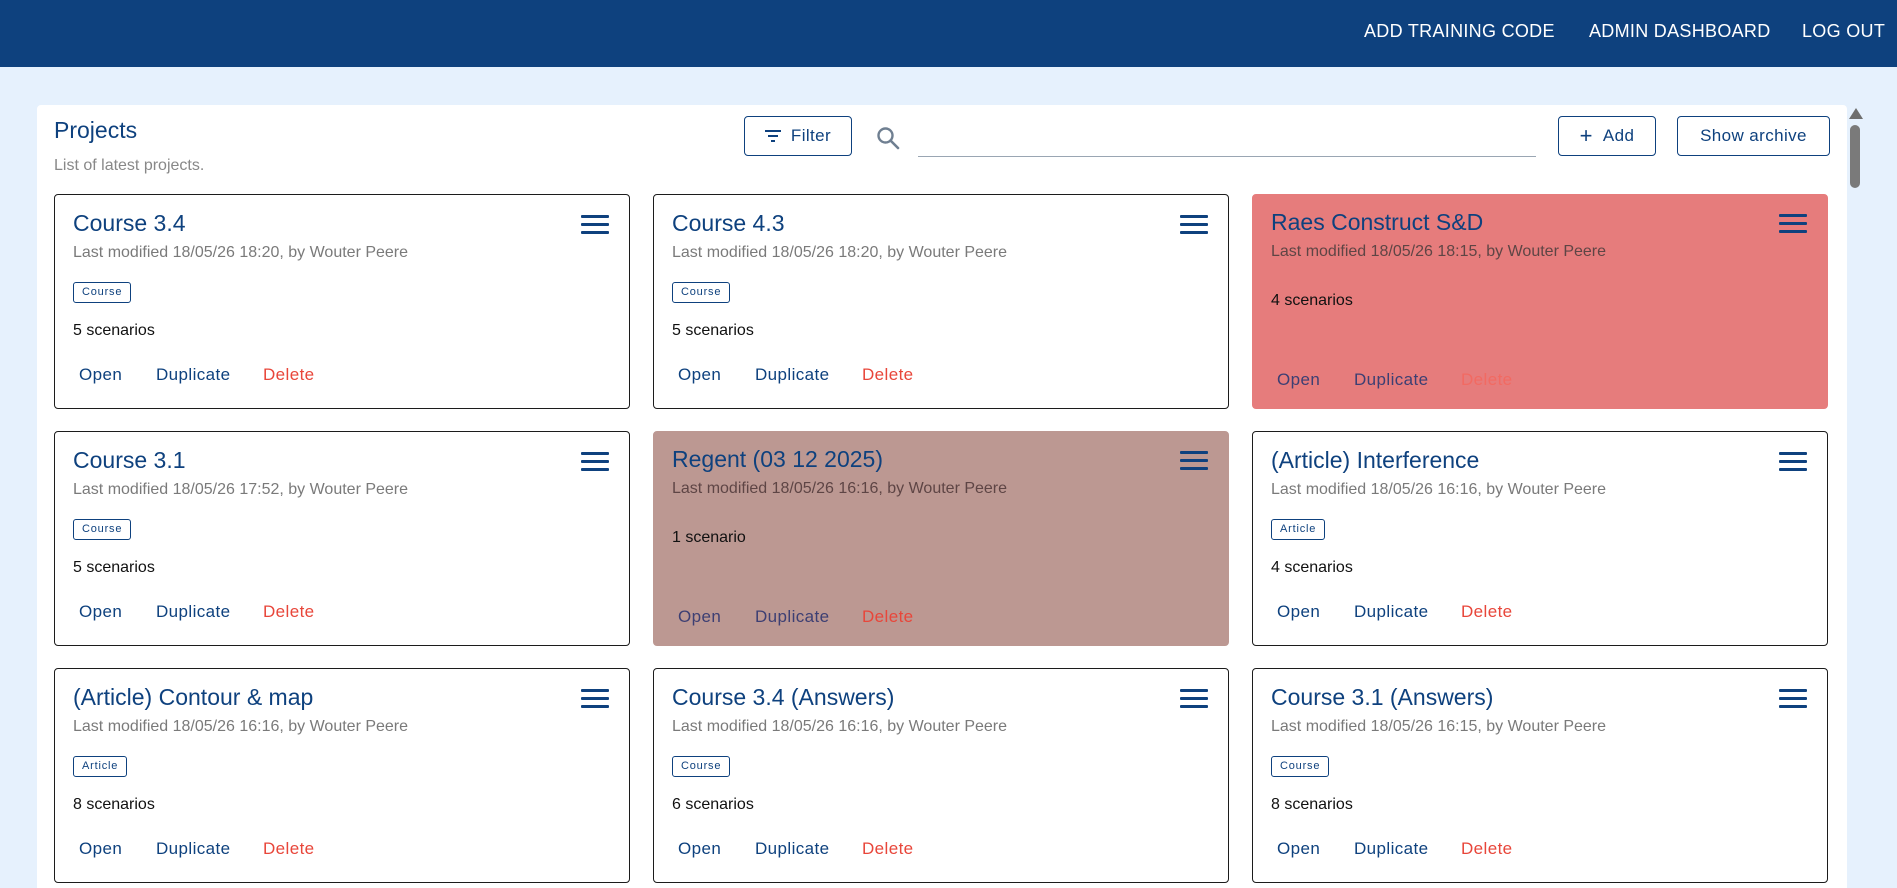  Describe the element at coordinates (783, 697) in the screenshot. I see `project-title: Course 3.4 (Answers)` at that location.